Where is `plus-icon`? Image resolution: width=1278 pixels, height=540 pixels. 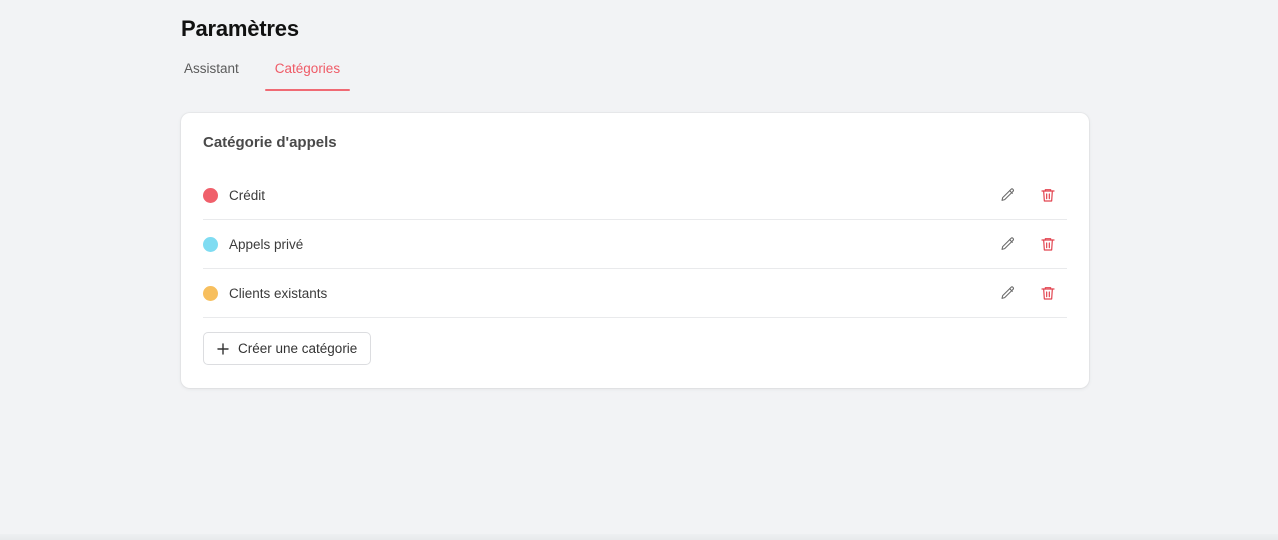
plus-icon is located at coordinates (223, 349).